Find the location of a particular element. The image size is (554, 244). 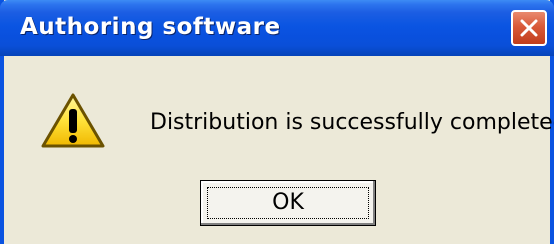

ok-button: OK is located at coordinates (288, 203).